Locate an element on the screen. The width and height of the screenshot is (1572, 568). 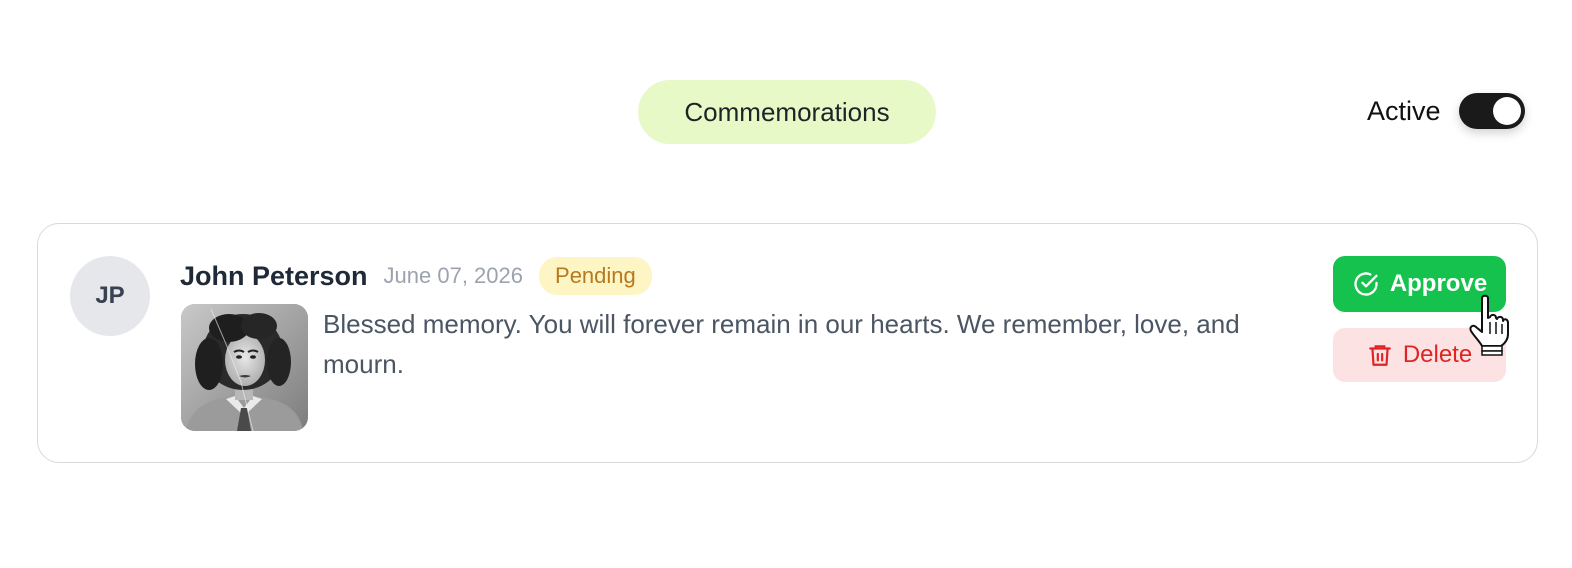
trash-icon is located at coordinates (1379, 355).